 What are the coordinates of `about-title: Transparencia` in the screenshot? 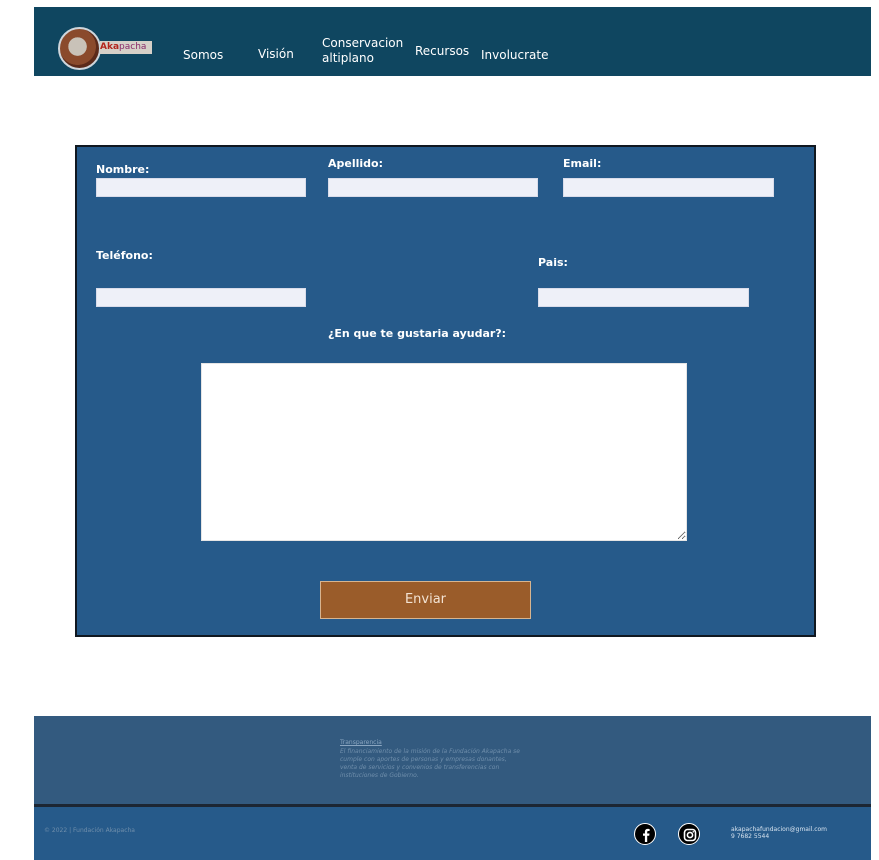 It's located at (361, 742).